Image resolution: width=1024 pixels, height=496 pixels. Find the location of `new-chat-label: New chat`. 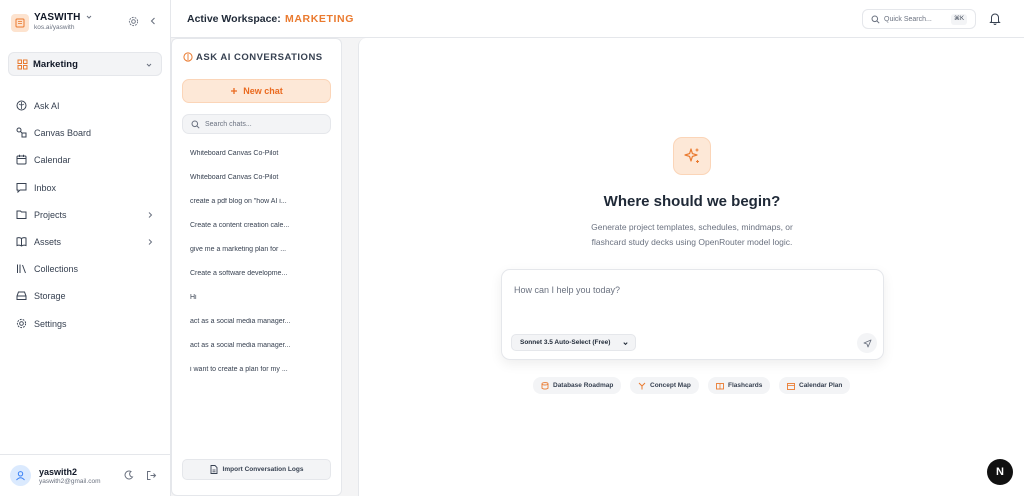

new-chat-label: New chat is located at coordinates (263, 91).